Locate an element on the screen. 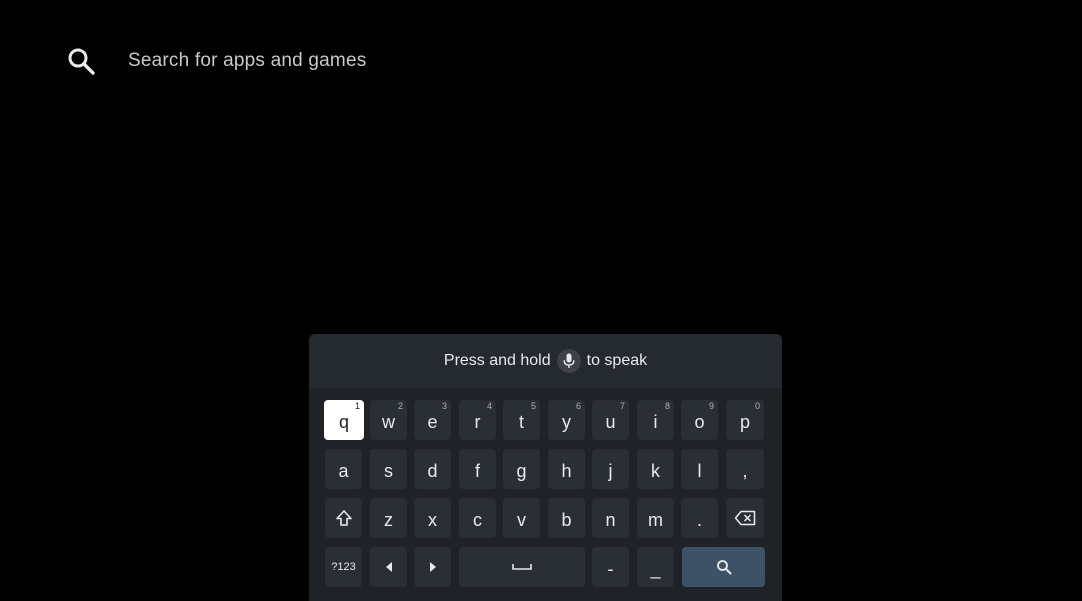  key-comma: , is located at coordinates (745, 469).